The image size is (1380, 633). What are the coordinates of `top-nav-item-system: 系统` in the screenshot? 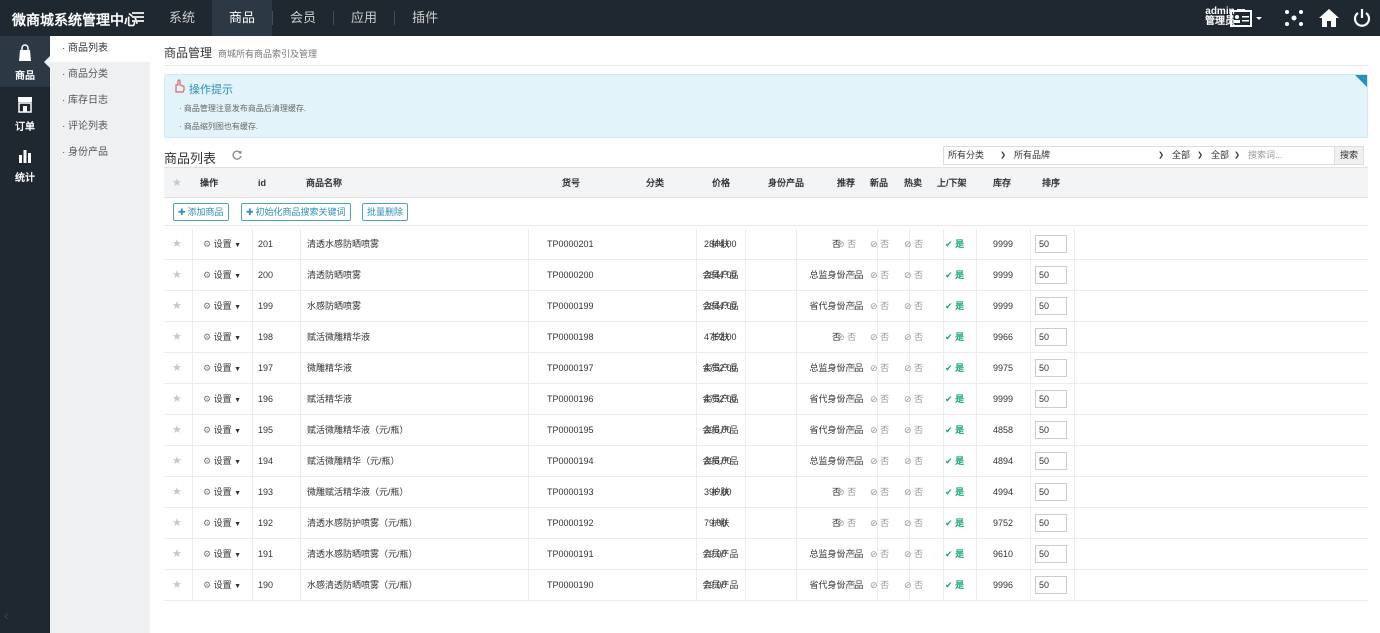 It's located at (182, 18).